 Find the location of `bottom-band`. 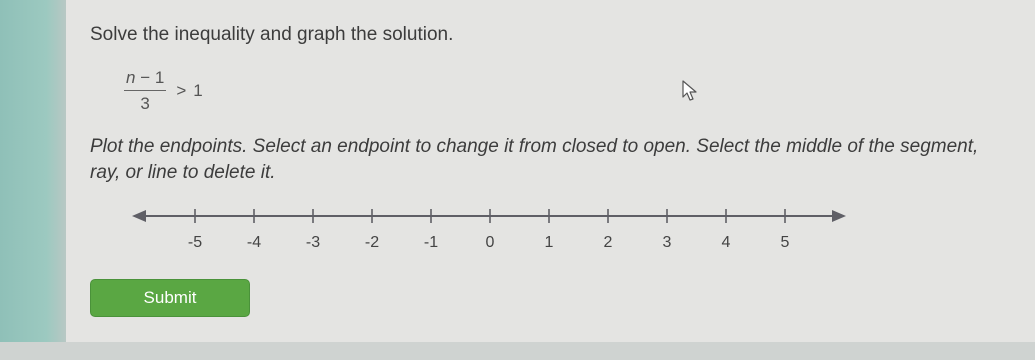

bottom-band is located at coordinates (517, 351).